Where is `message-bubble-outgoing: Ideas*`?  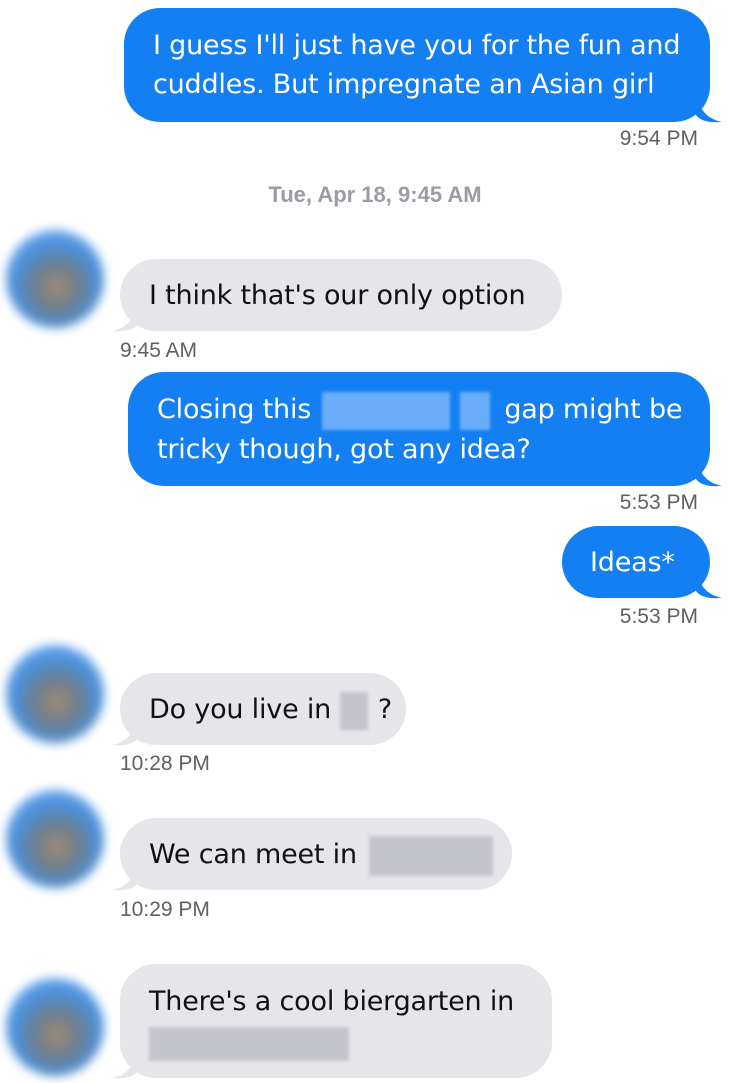 message-bubble-outgoing: Ideas* is located at coordinates (636, 562).